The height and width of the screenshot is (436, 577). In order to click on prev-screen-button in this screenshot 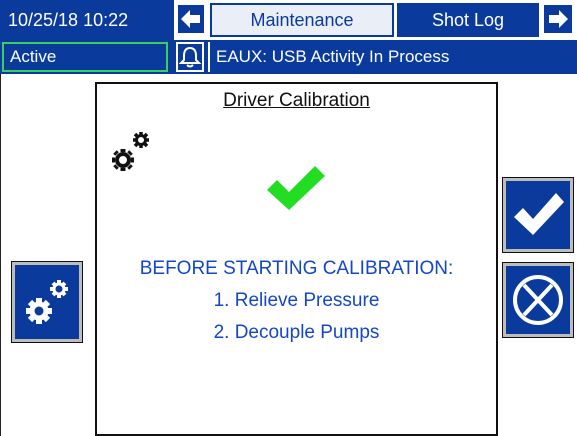, I will do `click(191, 19)`.